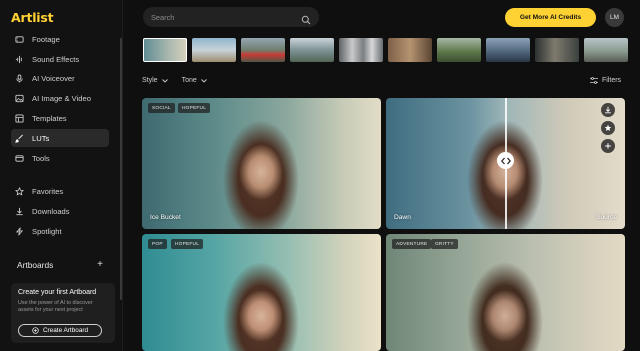  I want to click on user-avatar: LM, so click(614, 17).